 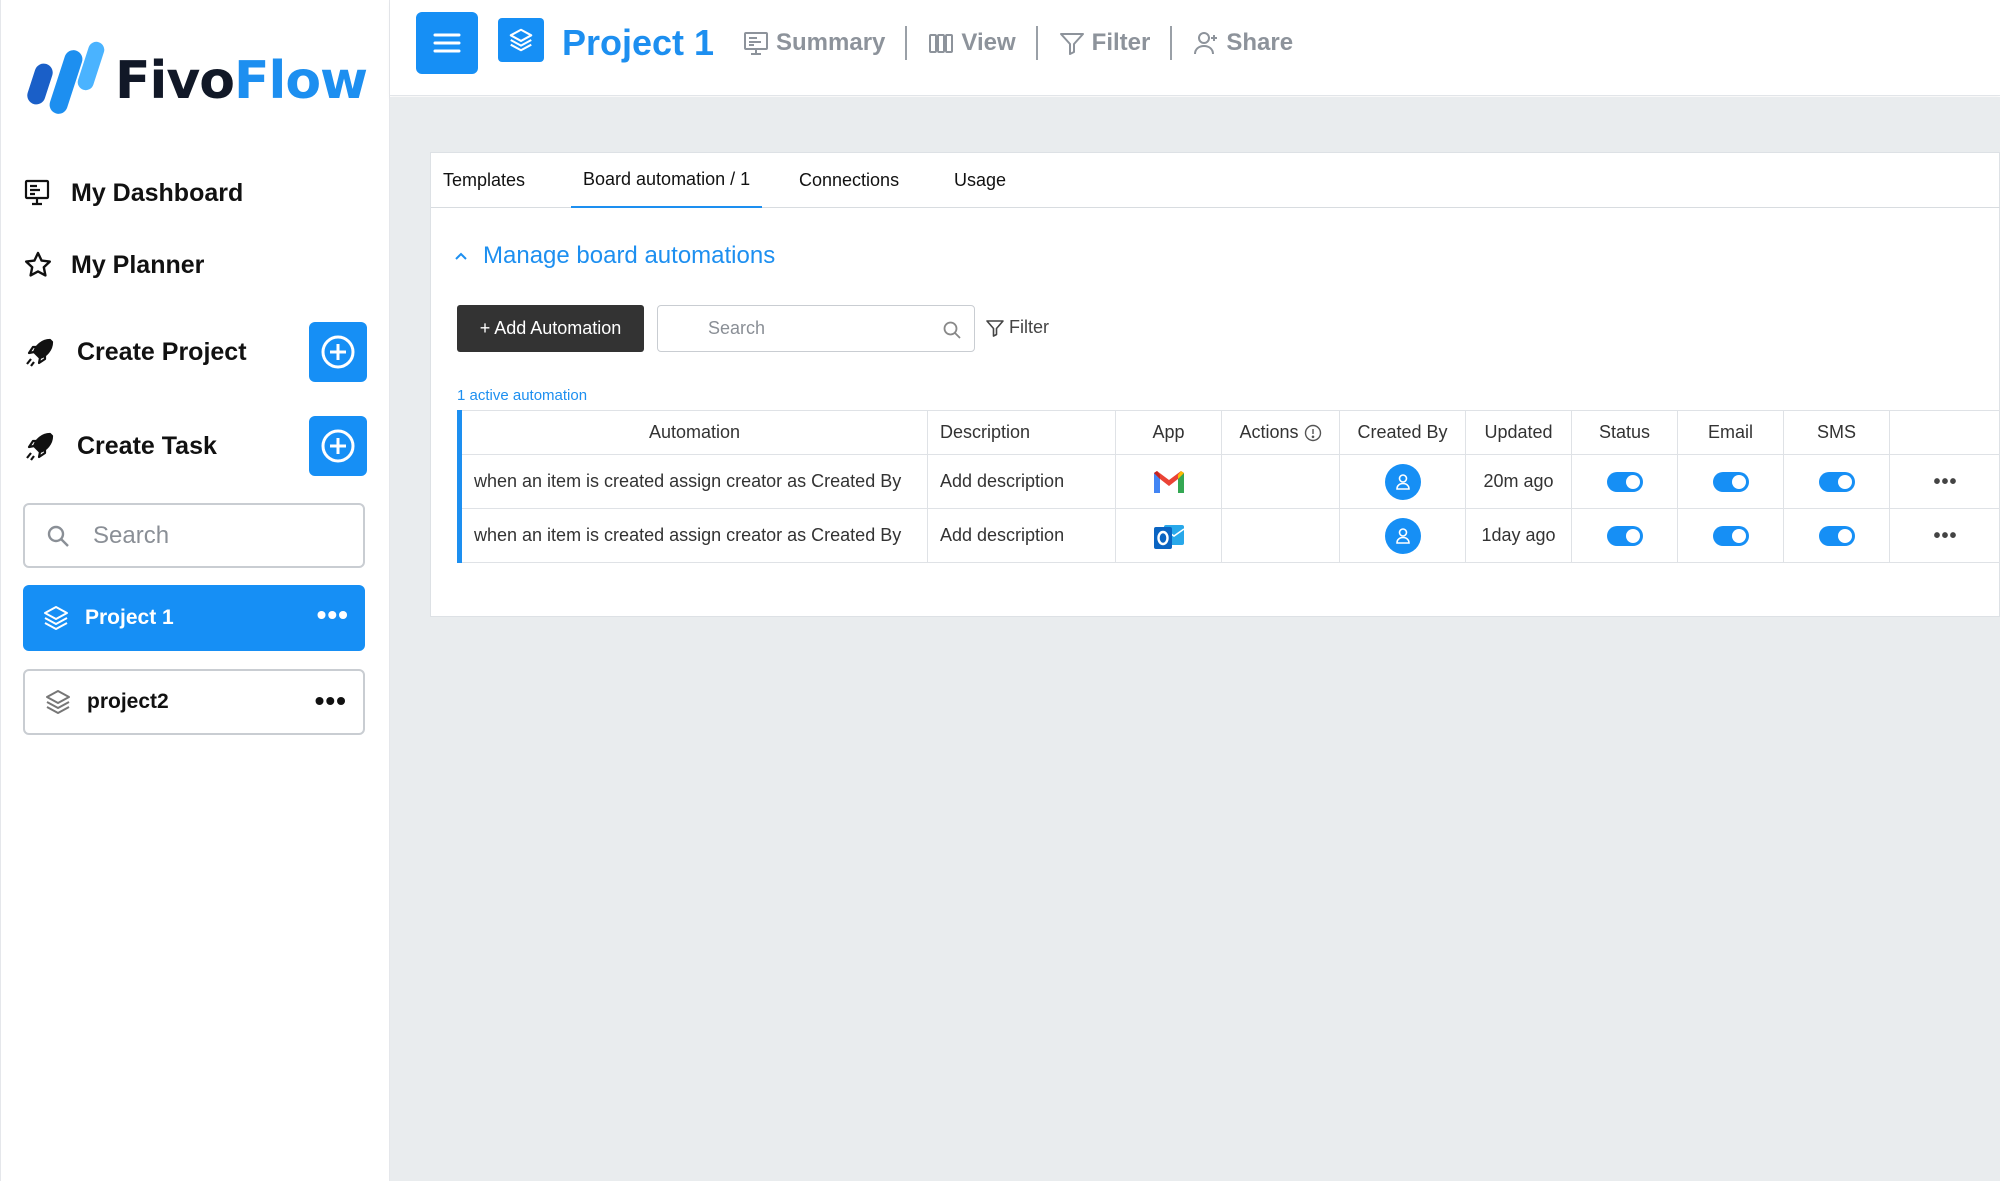 I want to click on header-sms: SMS, so click(x=1837, y=432).